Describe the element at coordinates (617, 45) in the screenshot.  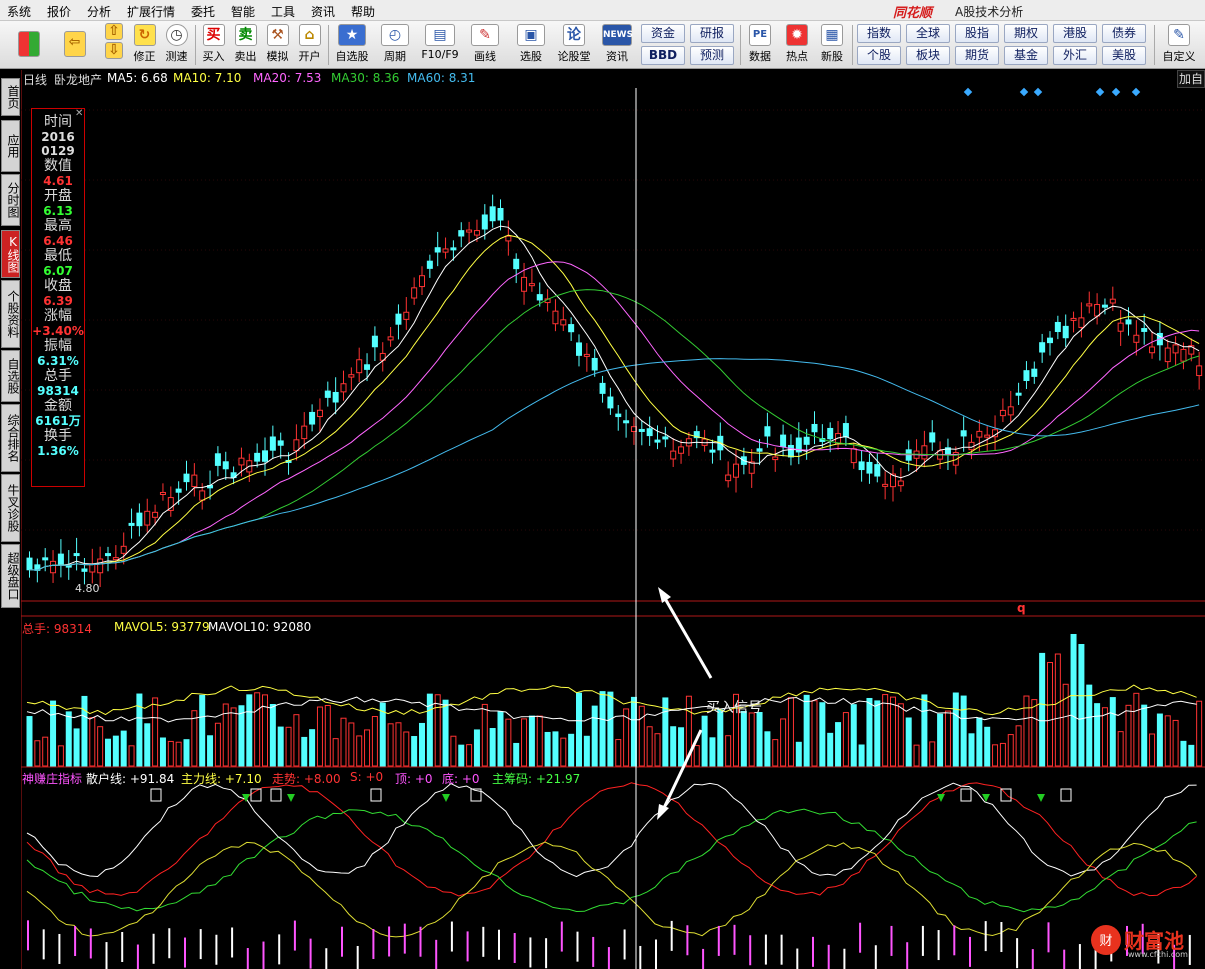
I see `news-button: NEWS 资讯` at that location.